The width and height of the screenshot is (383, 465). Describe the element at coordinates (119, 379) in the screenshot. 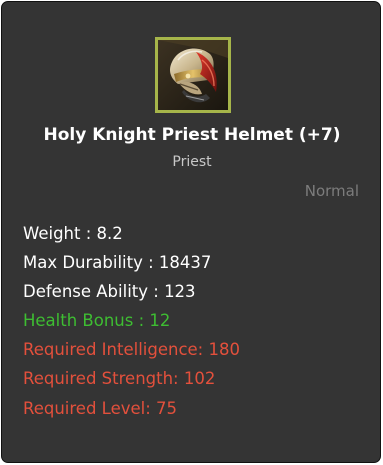

I see `requirement-strength: Required Strength: 102` at that location.